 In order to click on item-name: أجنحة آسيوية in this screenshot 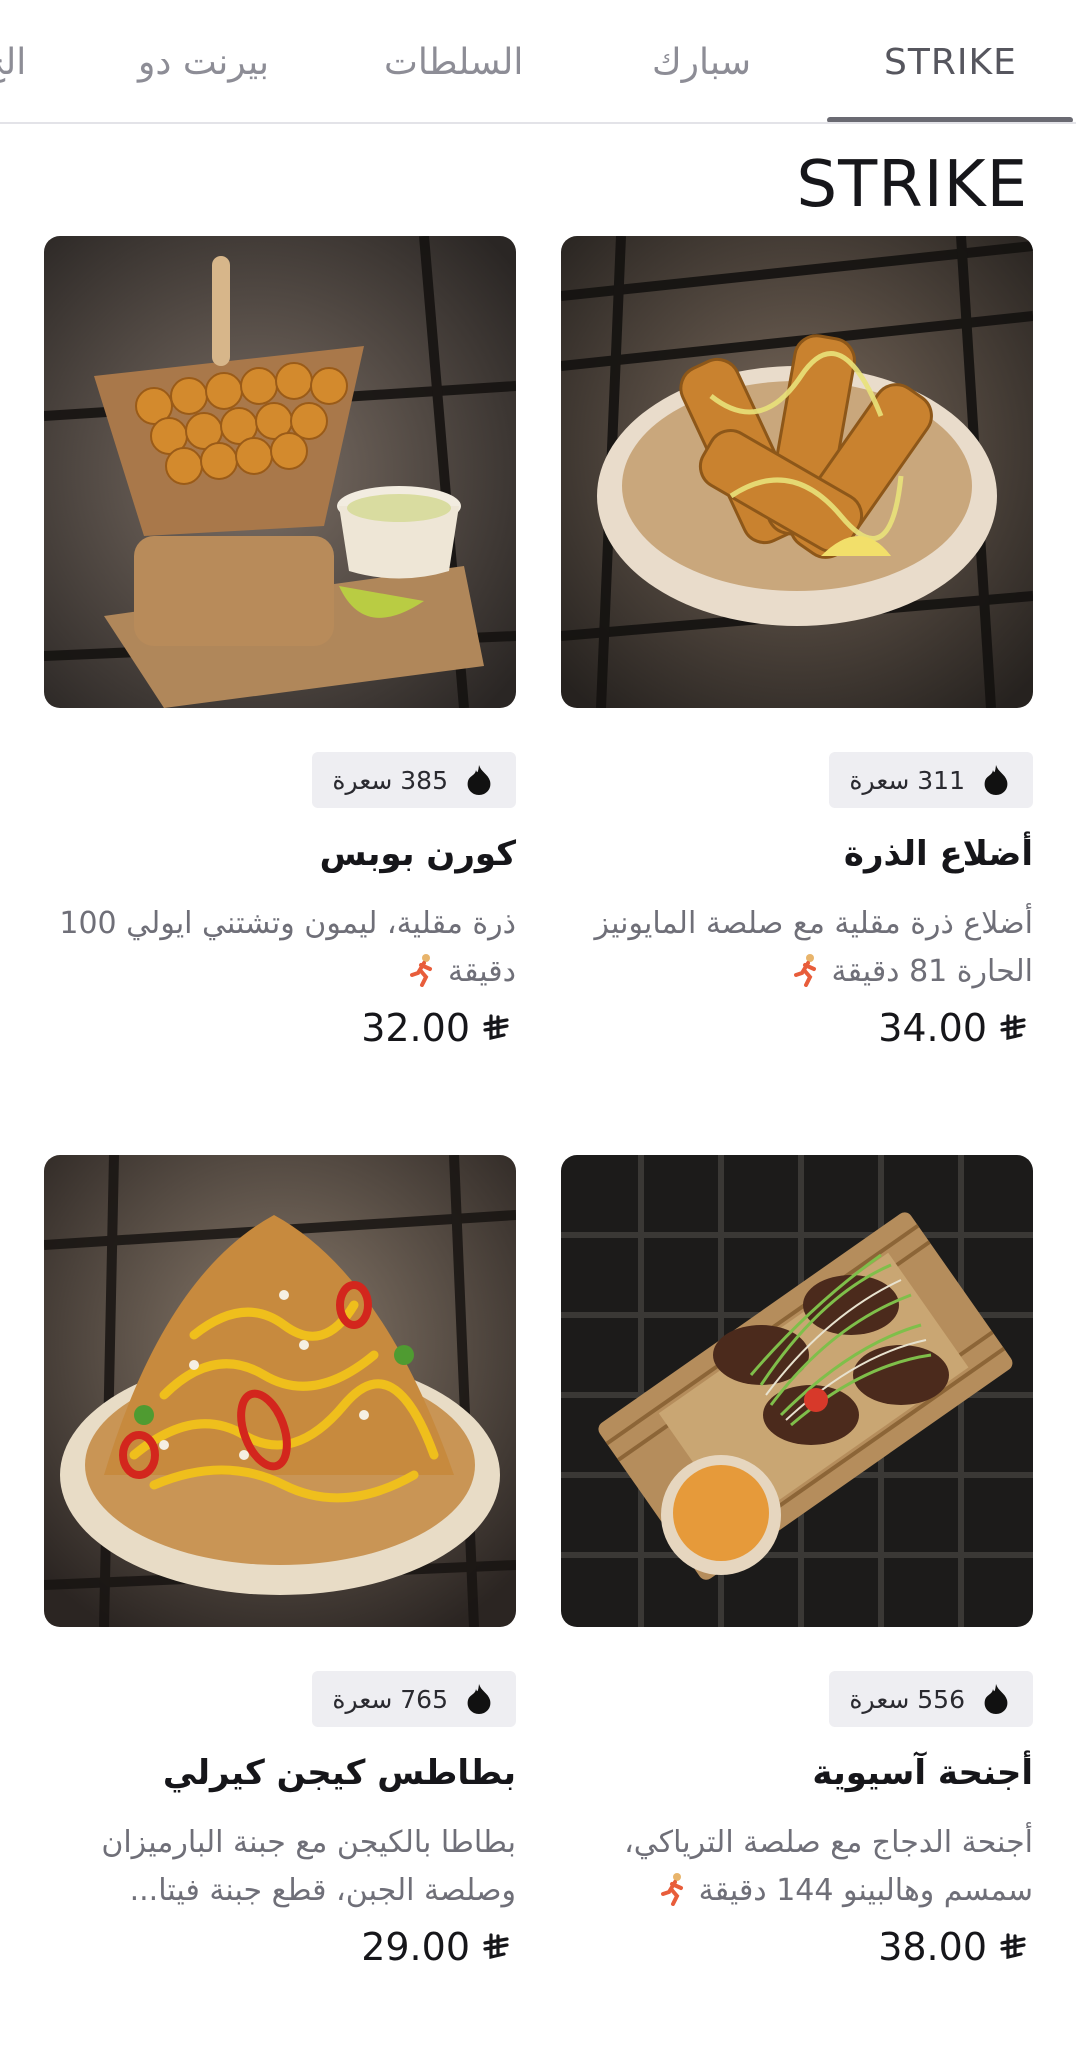, I will do `click(922, 1773)`.